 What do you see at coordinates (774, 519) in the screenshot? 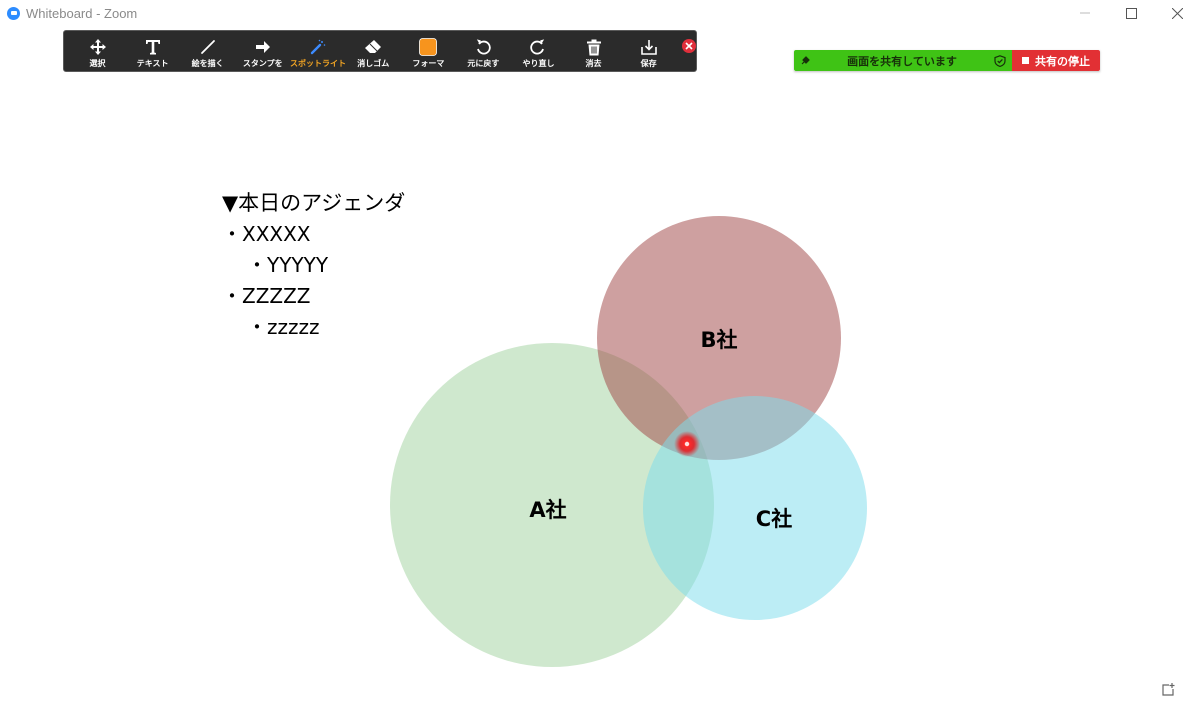
I see `circle-c-label: C社` at bounding box center [774, 519].